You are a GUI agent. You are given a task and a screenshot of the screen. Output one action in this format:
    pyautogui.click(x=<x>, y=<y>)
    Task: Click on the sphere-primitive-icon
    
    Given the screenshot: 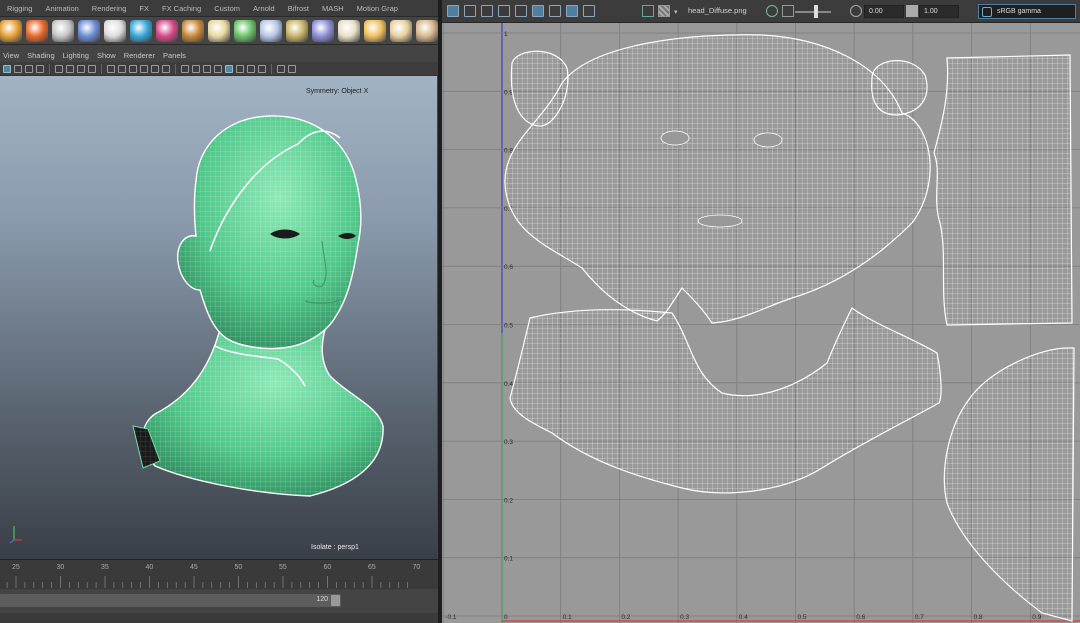 What is the action you would take?
    pyautogui.click(x=89, y=30)
    